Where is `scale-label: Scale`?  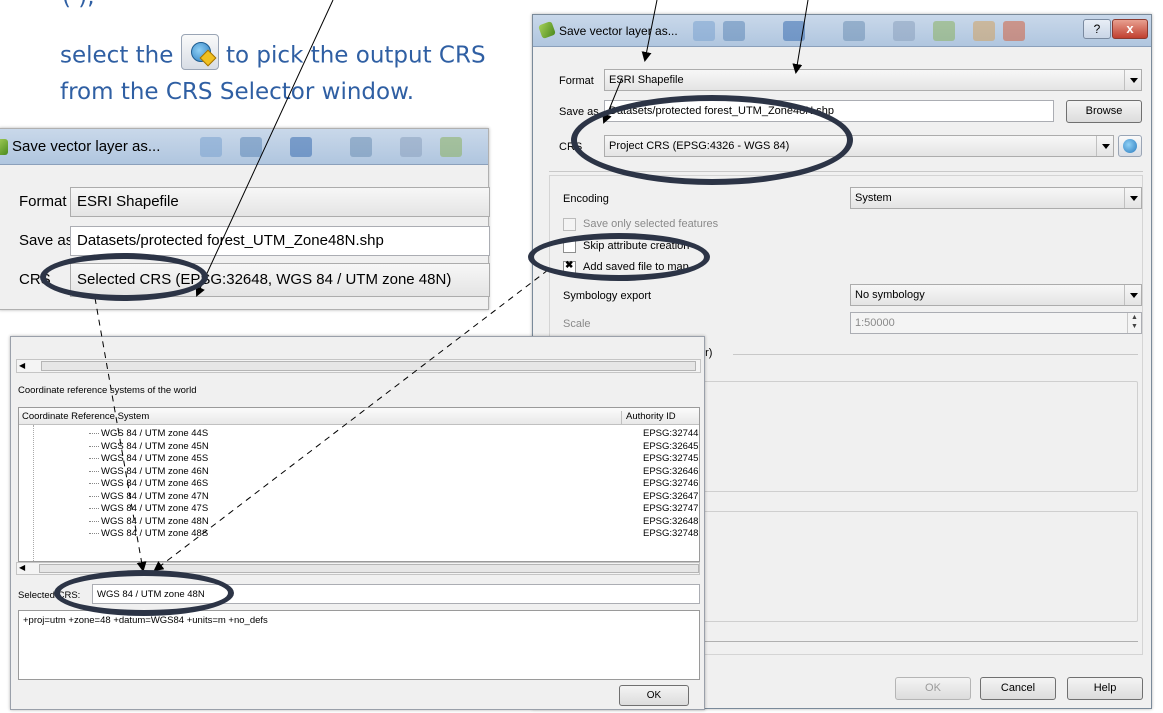 scale-label: Scale is located at coordinates (577, 324).